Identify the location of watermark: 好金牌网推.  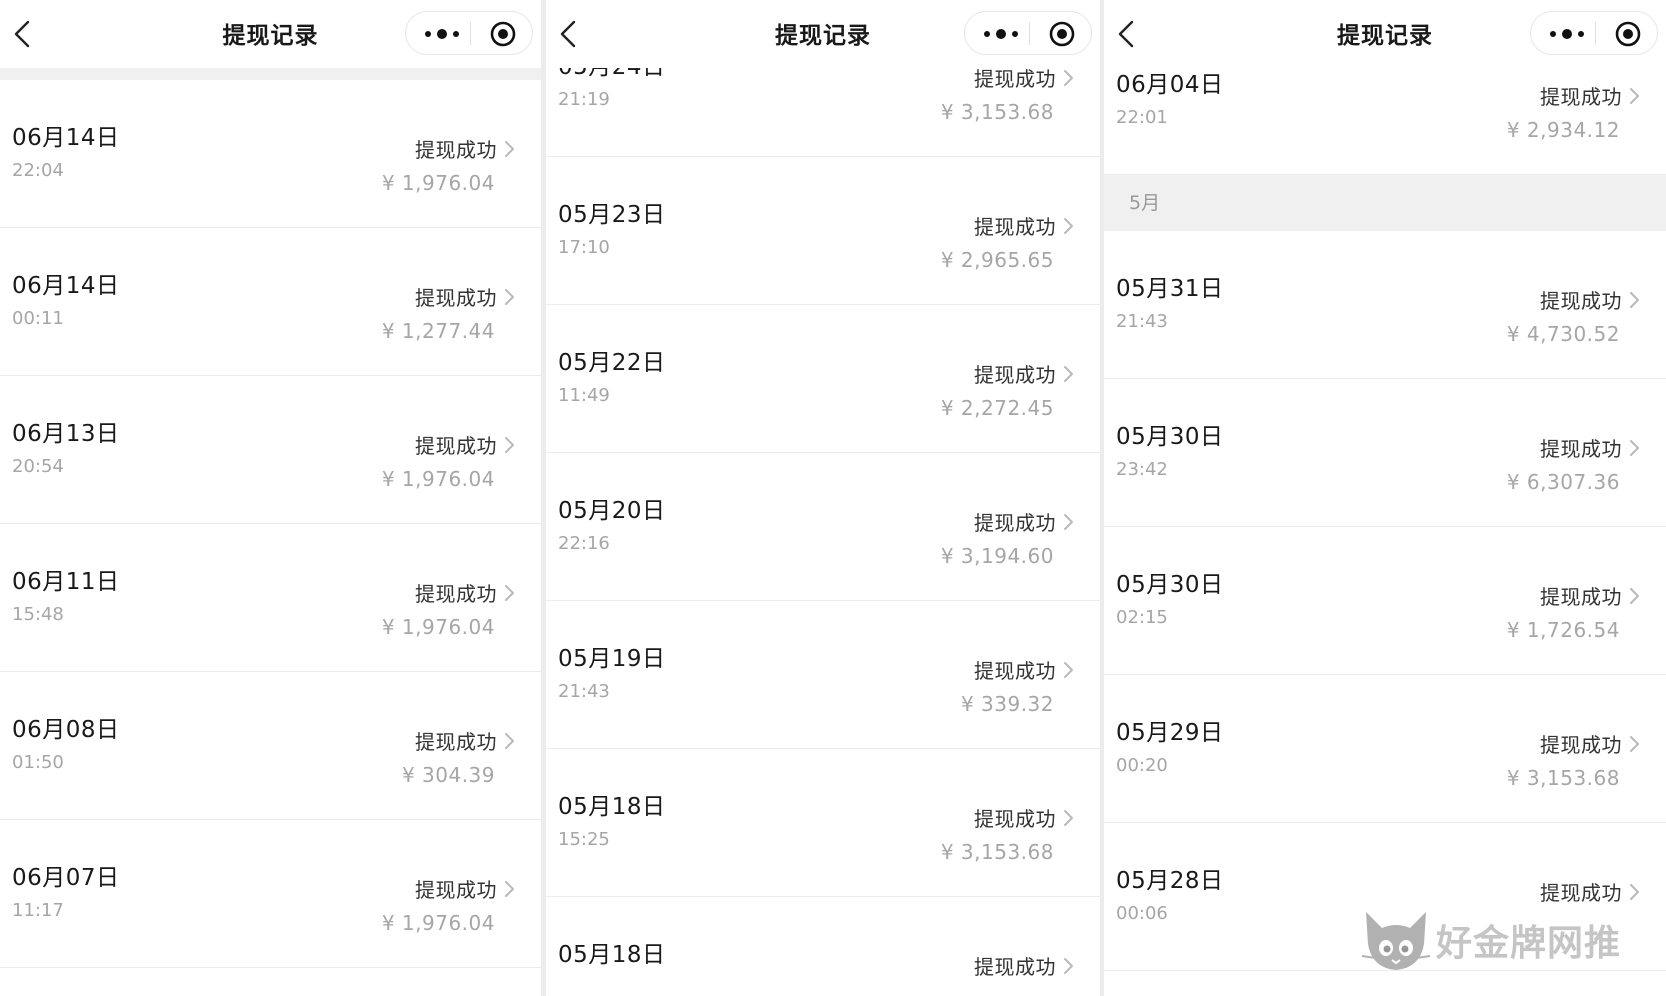
(1508, 940).